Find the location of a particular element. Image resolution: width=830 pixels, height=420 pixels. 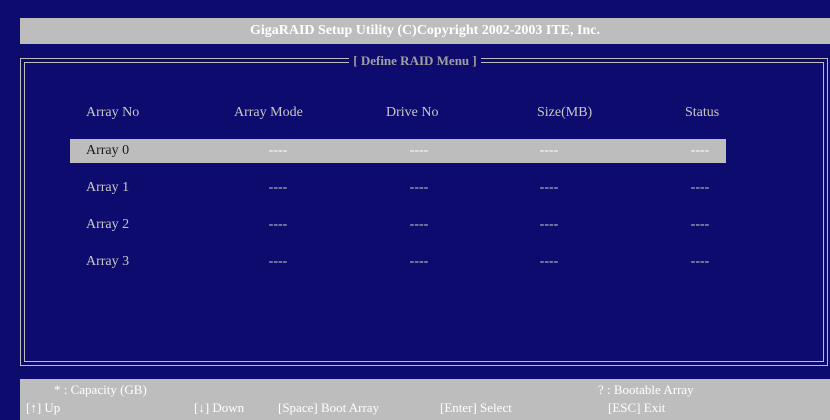

key-down-hint: [↓] Down is located at coordinates (219, 407).